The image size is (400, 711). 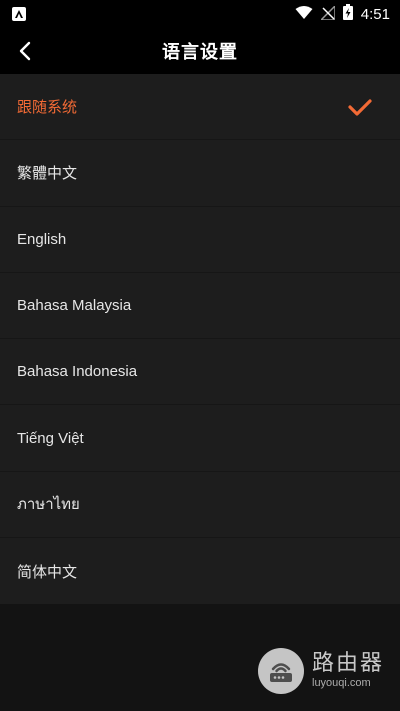 I want to click on checkmark-icon, so click(x=360, y=107).